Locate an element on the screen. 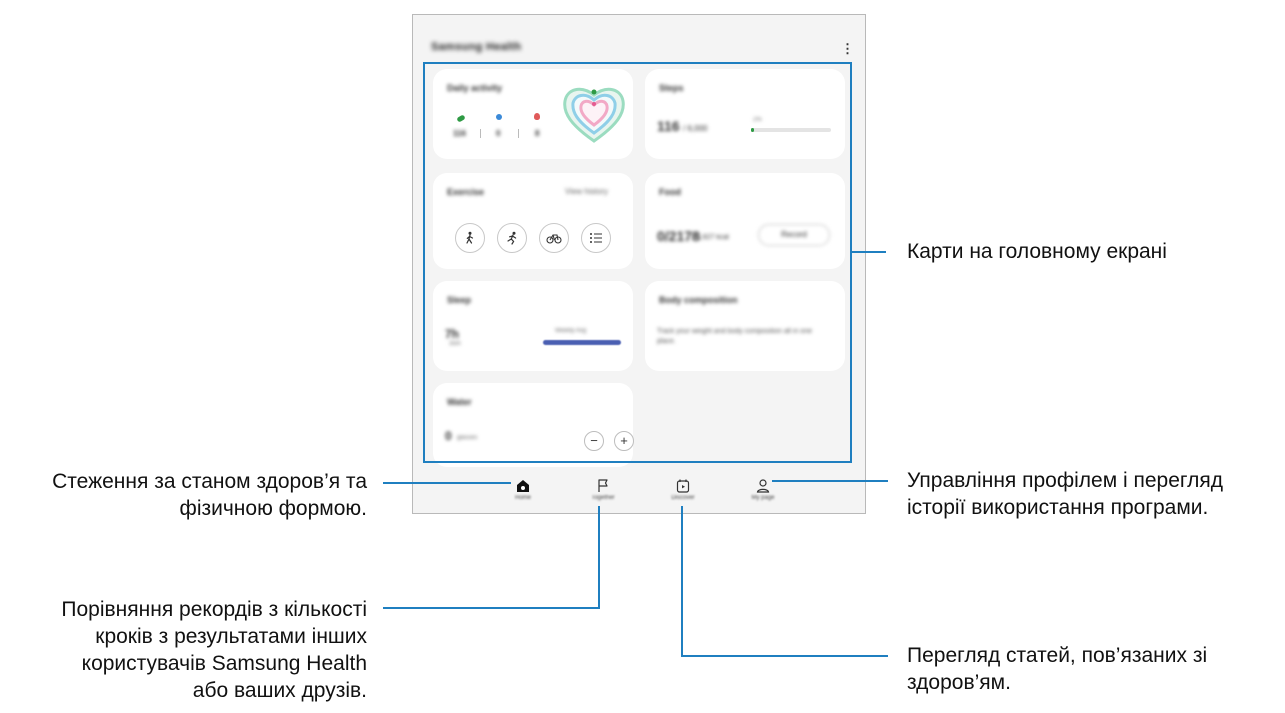 Image resolution: width=1285 pixels, height=713 pixels. nav-together-label: Together is located at coordinates (603, 498).